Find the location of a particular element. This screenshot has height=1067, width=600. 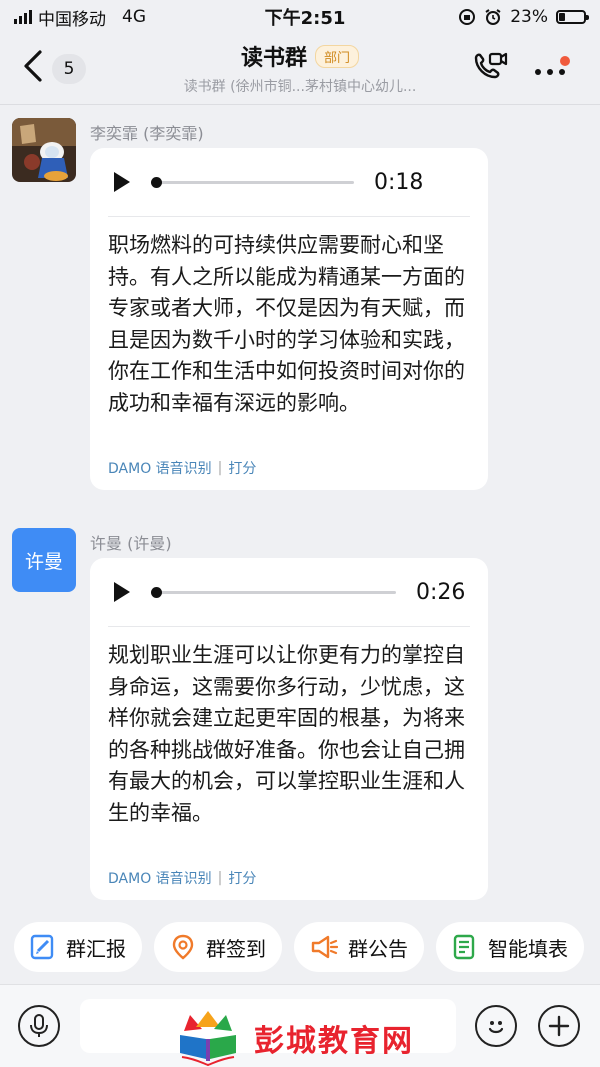

chip-label: 群汇报 is located at coordinates (96, 948).